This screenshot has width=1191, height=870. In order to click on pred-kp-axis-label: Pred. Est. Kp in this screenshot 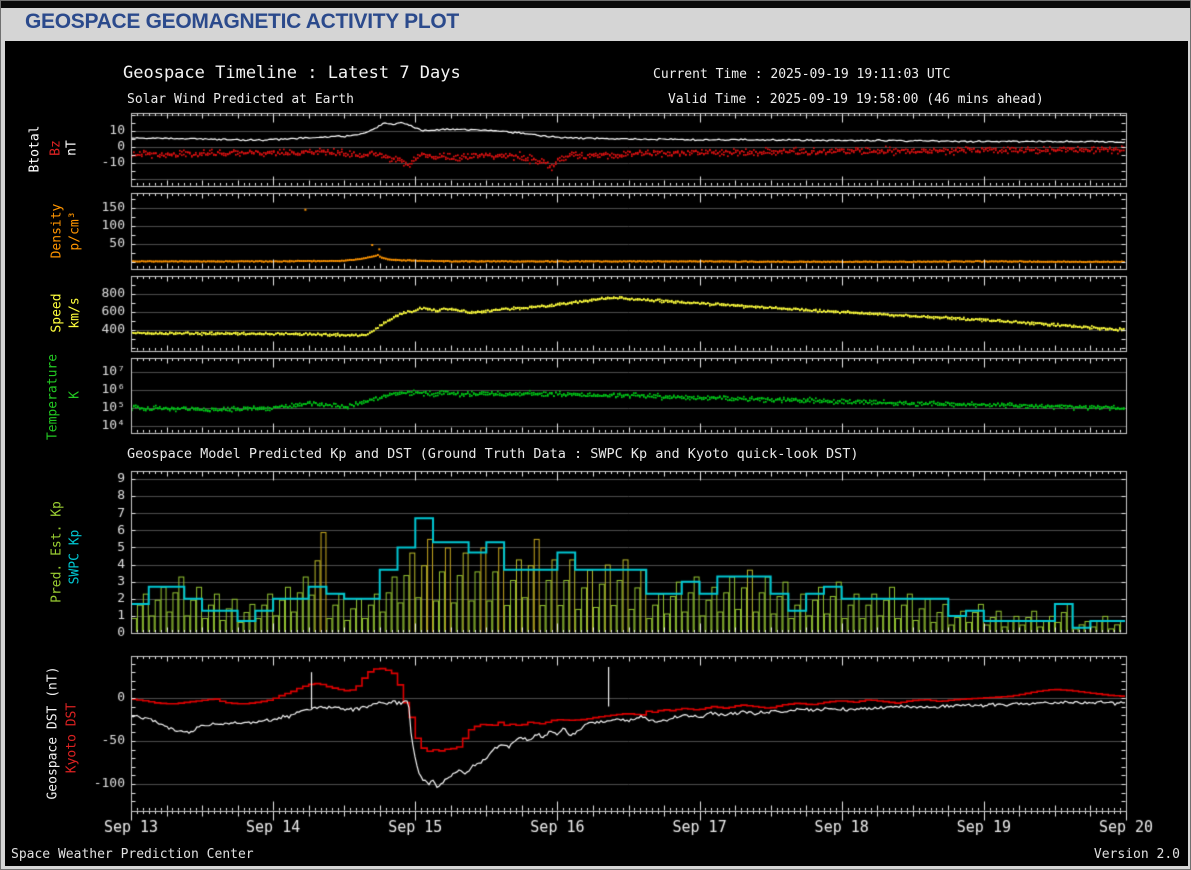, I will do `click(57, 552)`.